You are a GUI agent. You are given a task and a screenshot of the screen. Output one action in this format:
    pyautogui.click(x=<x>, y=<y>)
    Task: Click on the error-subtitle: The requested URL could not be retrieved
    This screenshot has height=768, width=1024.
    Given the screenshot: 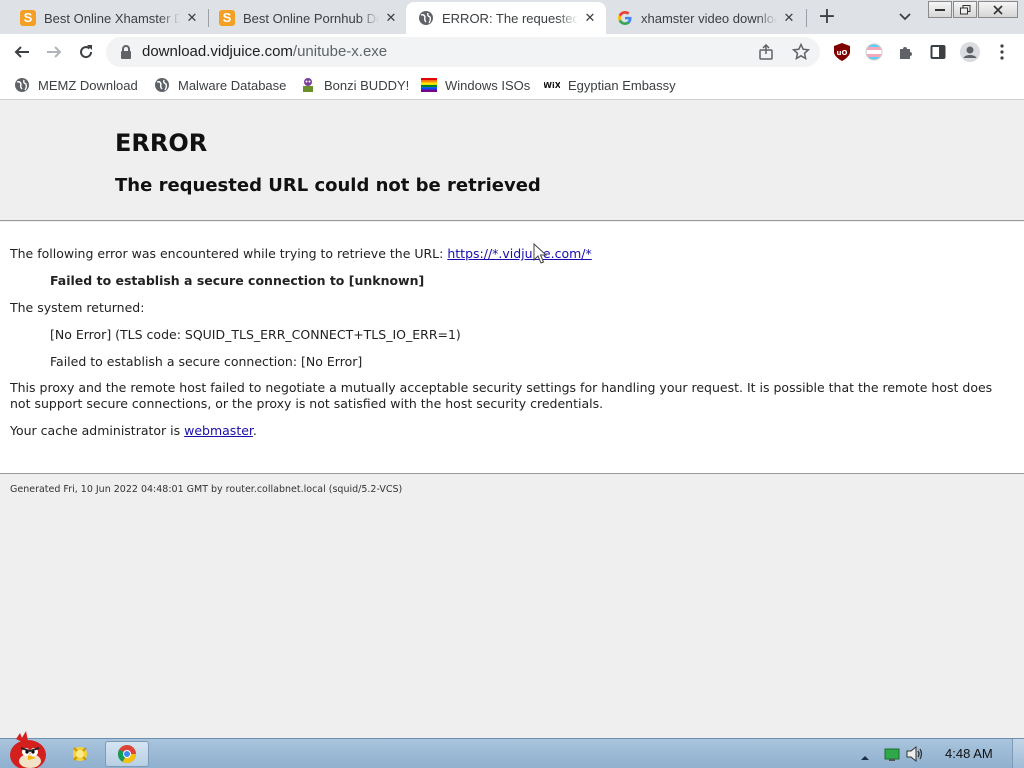 What is the action you would take?
    pyautogui.click(x=328, y=185)
    